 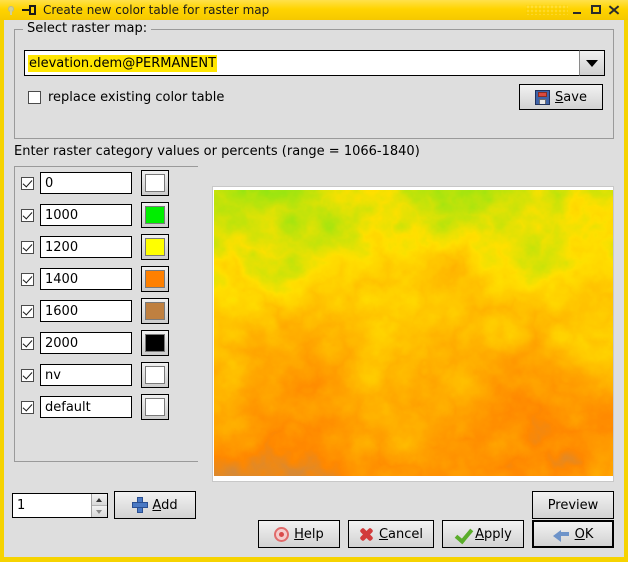 What do you see at coordinates (86, 407) in the screenshot?
I see `rule-value-input: default` at bounding box center [86, 407].